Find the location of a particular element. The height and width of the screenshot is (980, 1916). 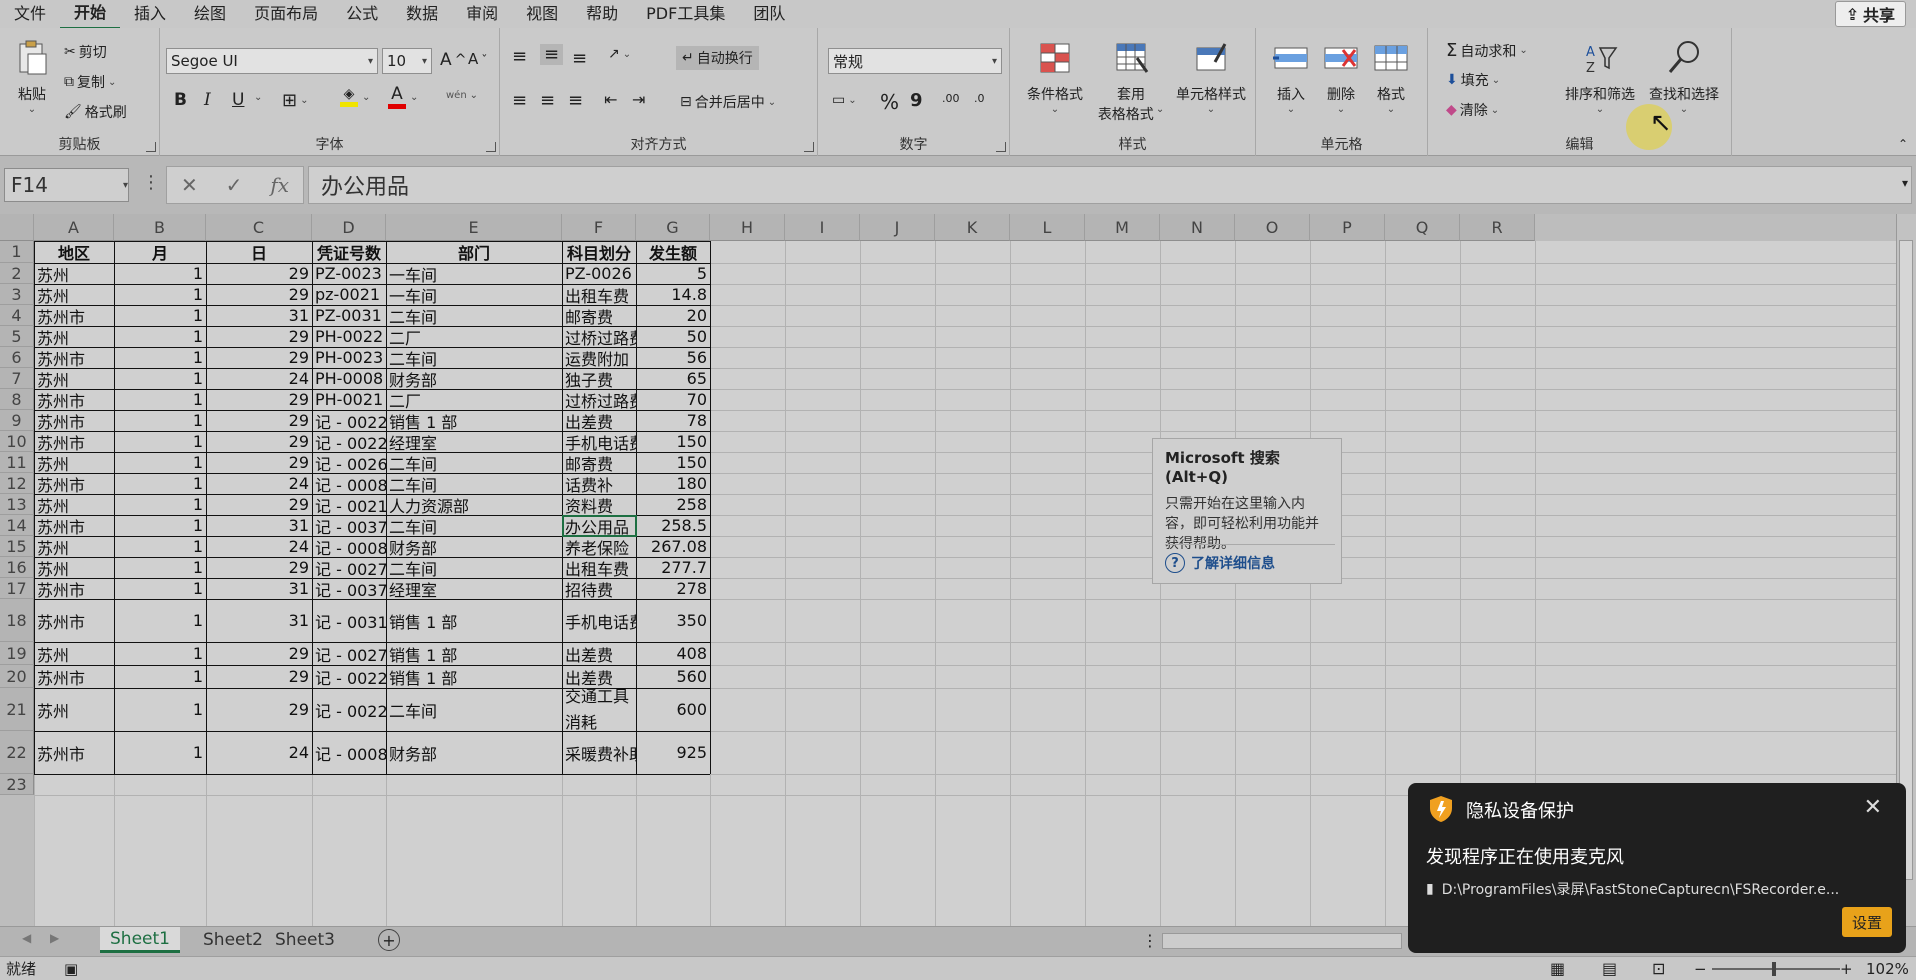

format-cells-button: 格式 ⌄ is located at coordinates (1391, 76).